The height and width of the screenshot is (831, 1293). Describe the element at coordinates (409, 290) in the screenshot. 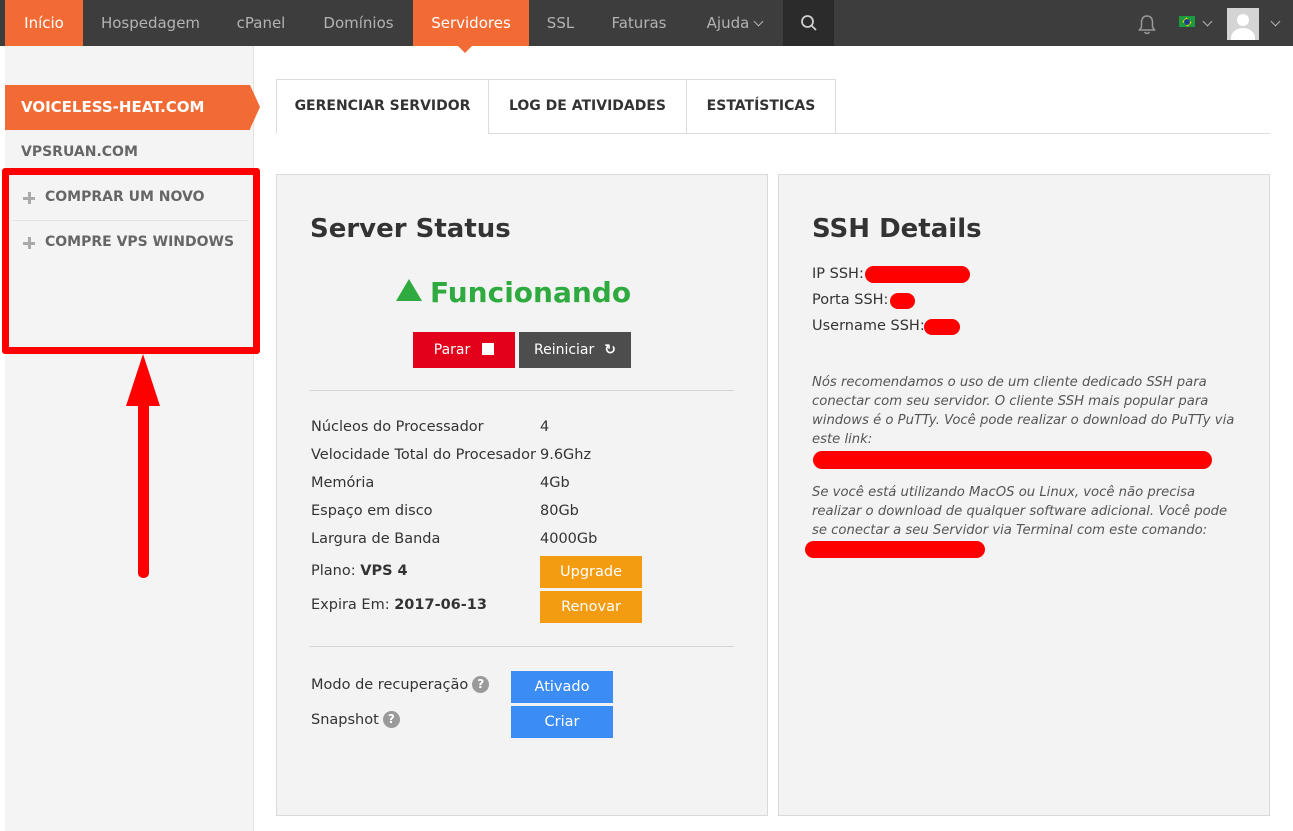

I see `up-triangle-icon` at that location.